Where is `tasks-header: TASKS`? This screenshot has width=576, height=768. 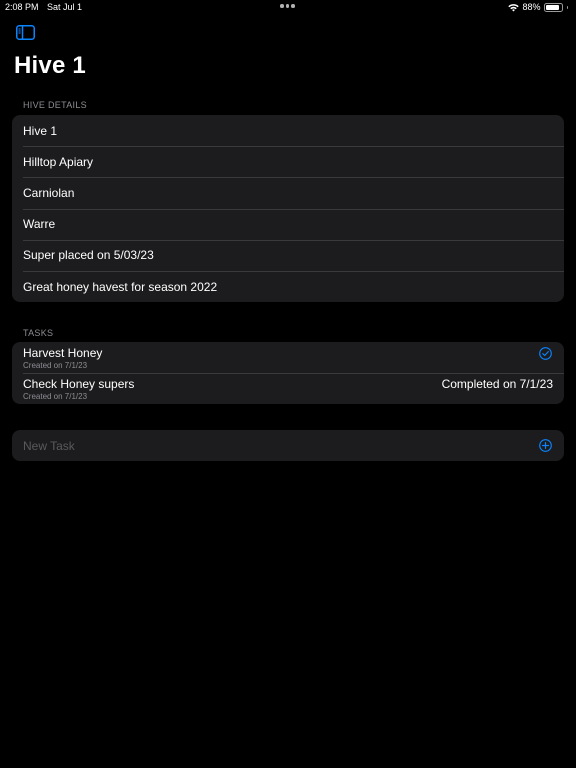 tasks-header: TASKS is located at coordinates (38, 333).